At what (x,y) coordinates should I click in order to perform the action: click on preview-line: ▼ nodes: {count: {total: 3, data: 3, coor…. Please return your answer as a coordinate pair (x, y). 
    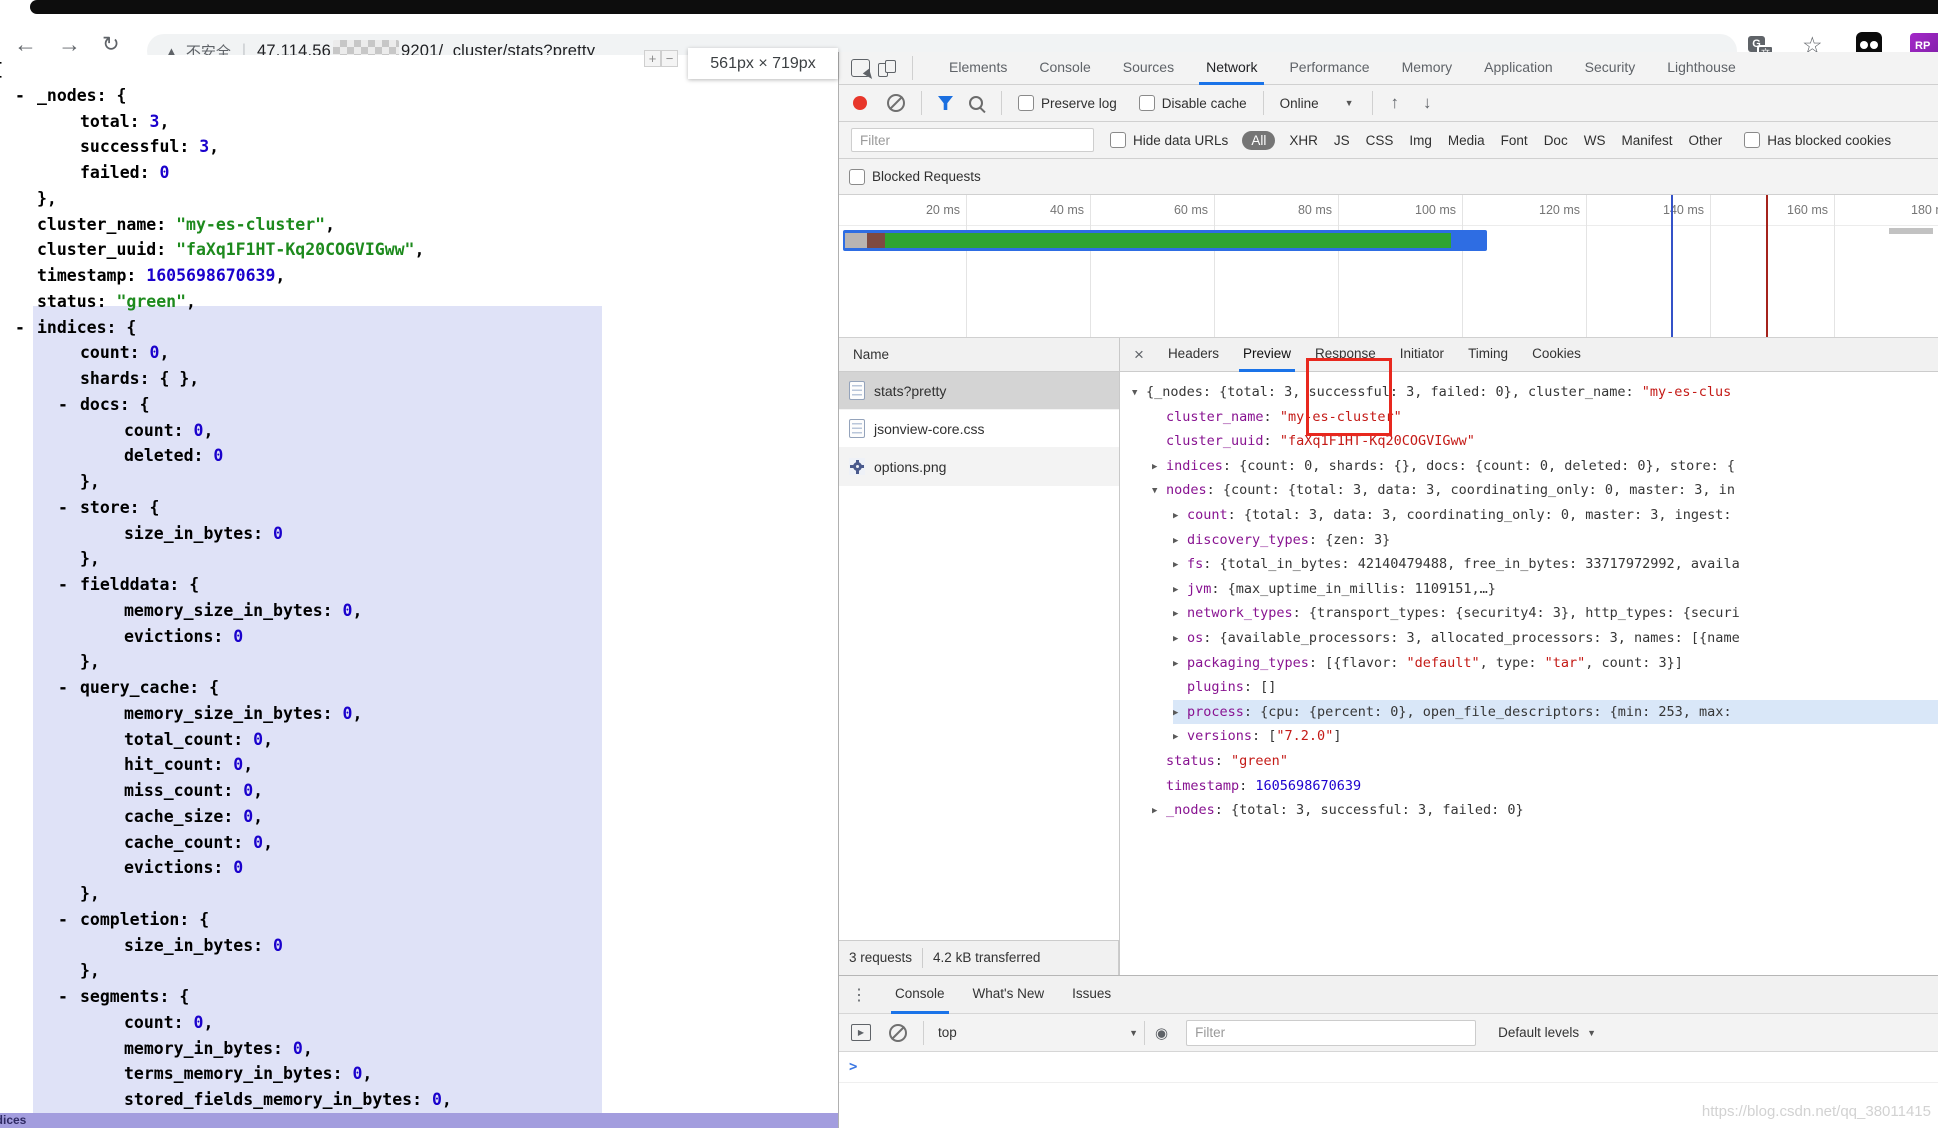
    Looking at the image, I should click on (1545, 490).